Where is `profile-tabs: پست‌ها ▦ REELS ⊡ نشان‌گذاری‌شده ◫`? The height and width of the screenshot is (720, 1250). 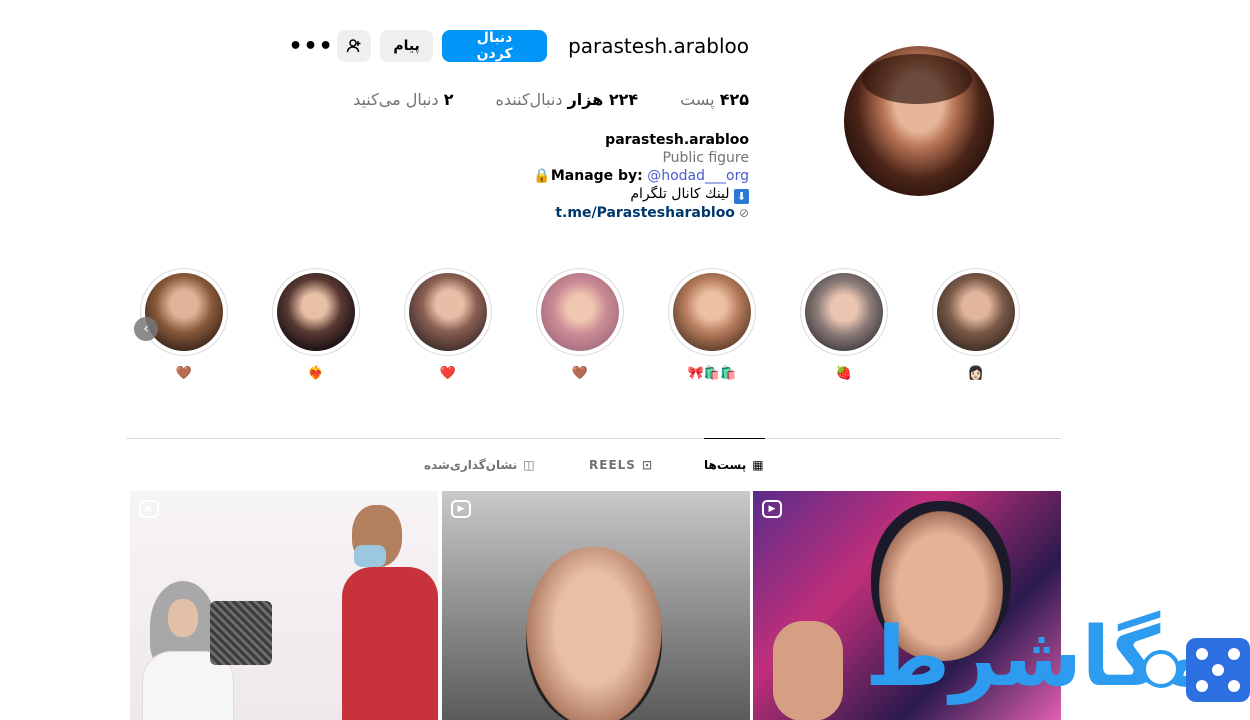 profile-tabs: پست‌ها ▦ REELS ⊡ نشان‌گذاری‌شده ◫ is located at coordinates (593, 463).